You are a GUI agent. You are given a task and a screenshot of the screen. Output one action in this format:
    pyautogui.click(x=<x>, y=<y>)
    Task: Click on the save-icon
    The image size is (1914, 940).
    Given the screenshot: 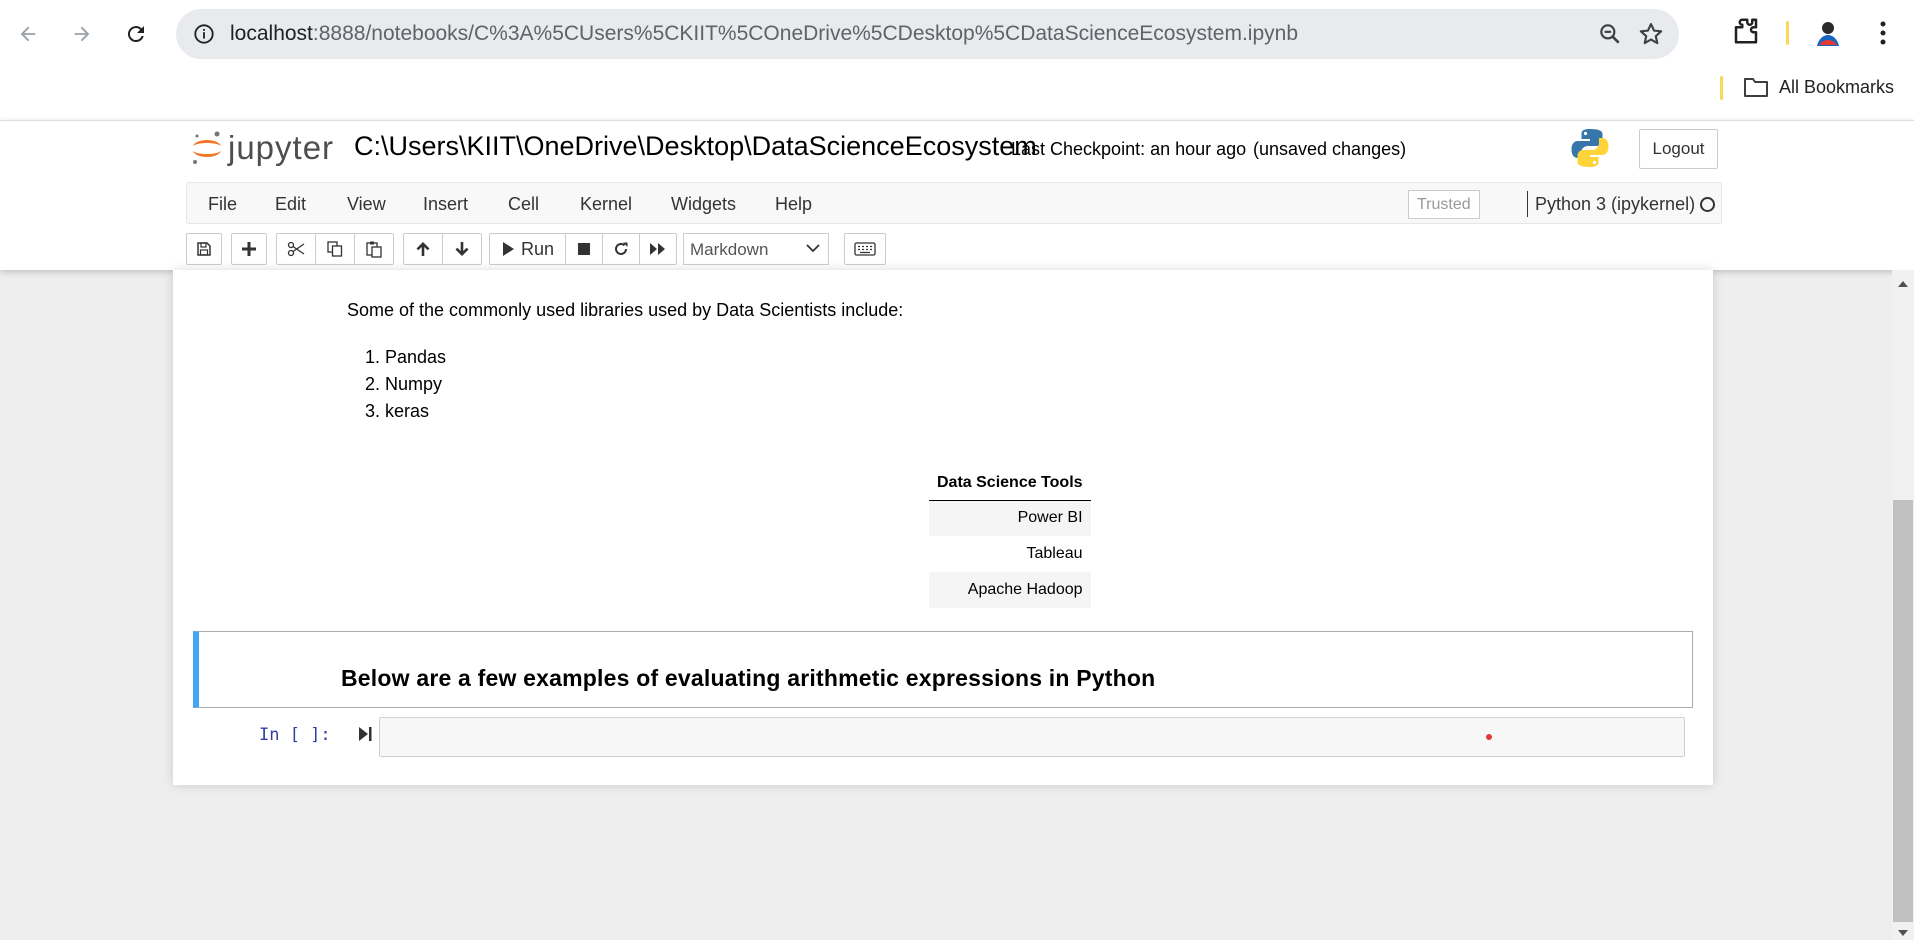 What is the action you would take?
    pyautogui.click(x=204, y=249)
    